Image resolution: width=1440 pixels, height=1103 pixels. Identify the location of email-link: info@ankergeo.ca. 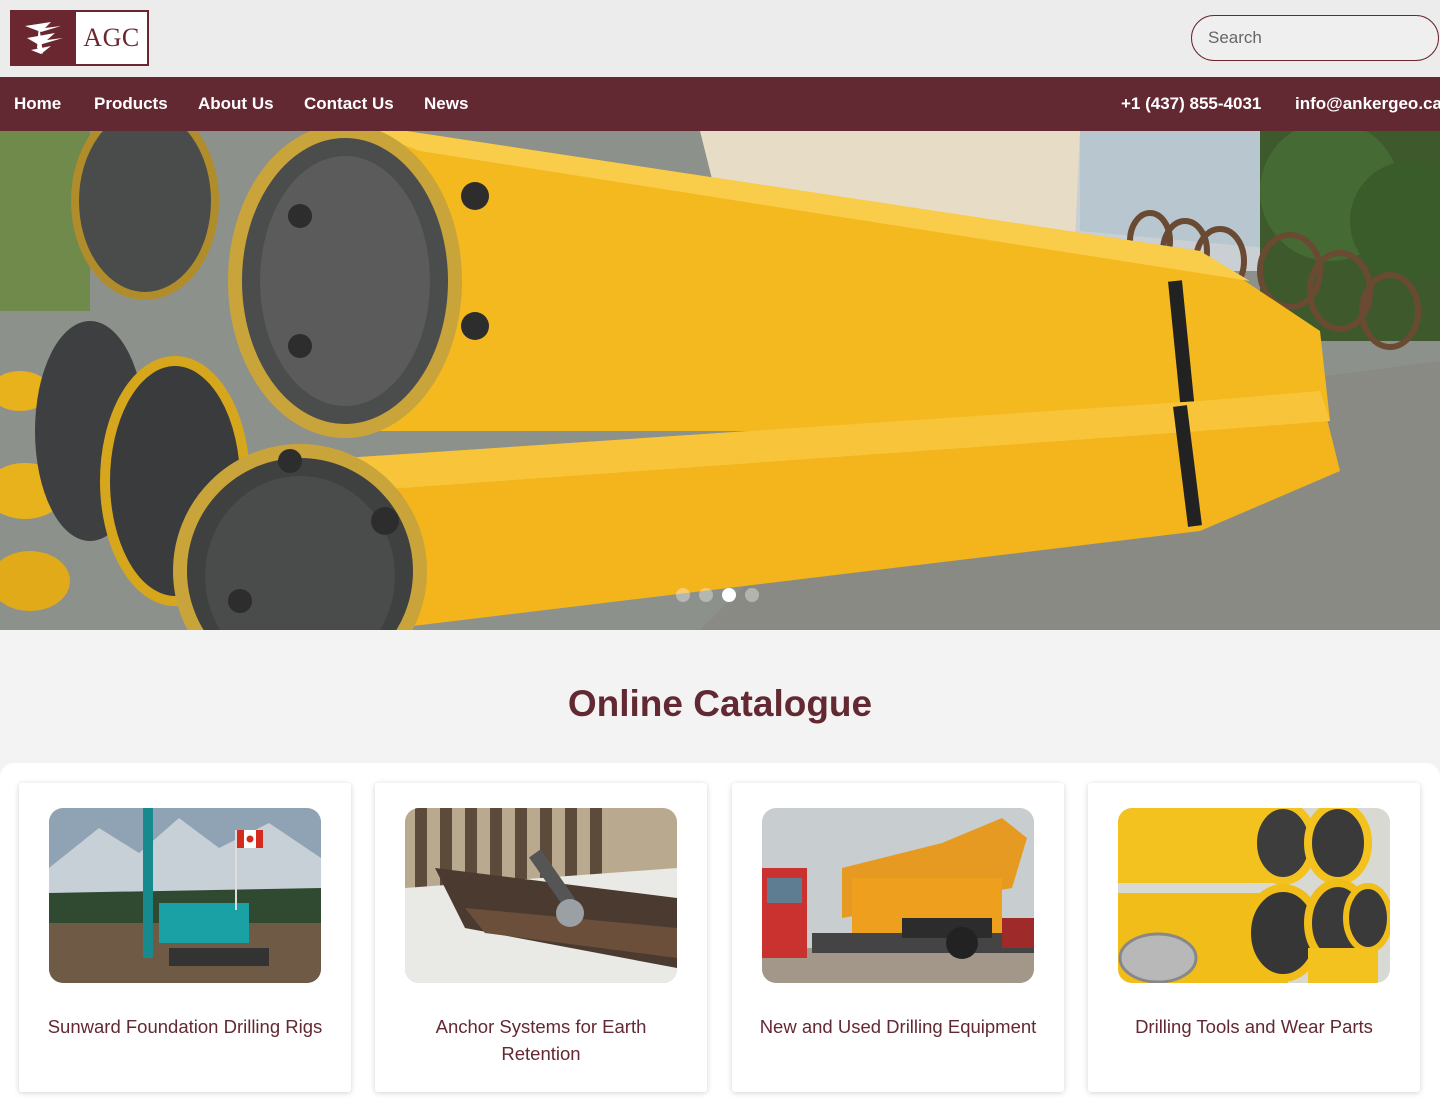
(1367, 104).